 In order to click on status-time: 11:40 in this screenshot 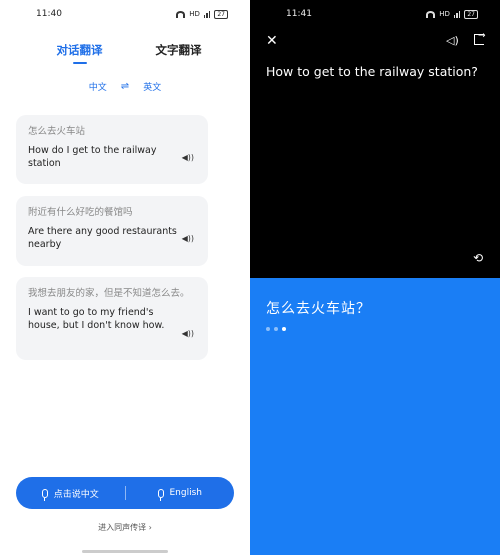, I will do `click(49, 14)`.